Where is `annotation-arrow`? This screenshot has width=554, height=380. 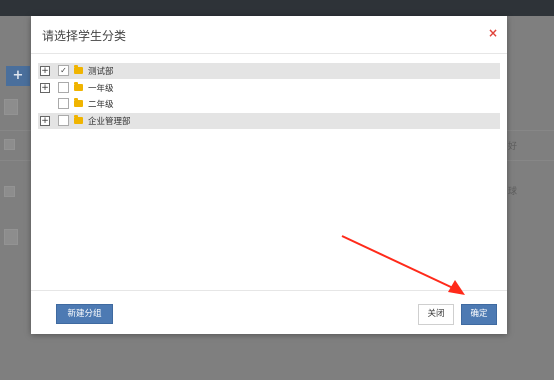
annotation-arrow is located at coordinates (403, 265).